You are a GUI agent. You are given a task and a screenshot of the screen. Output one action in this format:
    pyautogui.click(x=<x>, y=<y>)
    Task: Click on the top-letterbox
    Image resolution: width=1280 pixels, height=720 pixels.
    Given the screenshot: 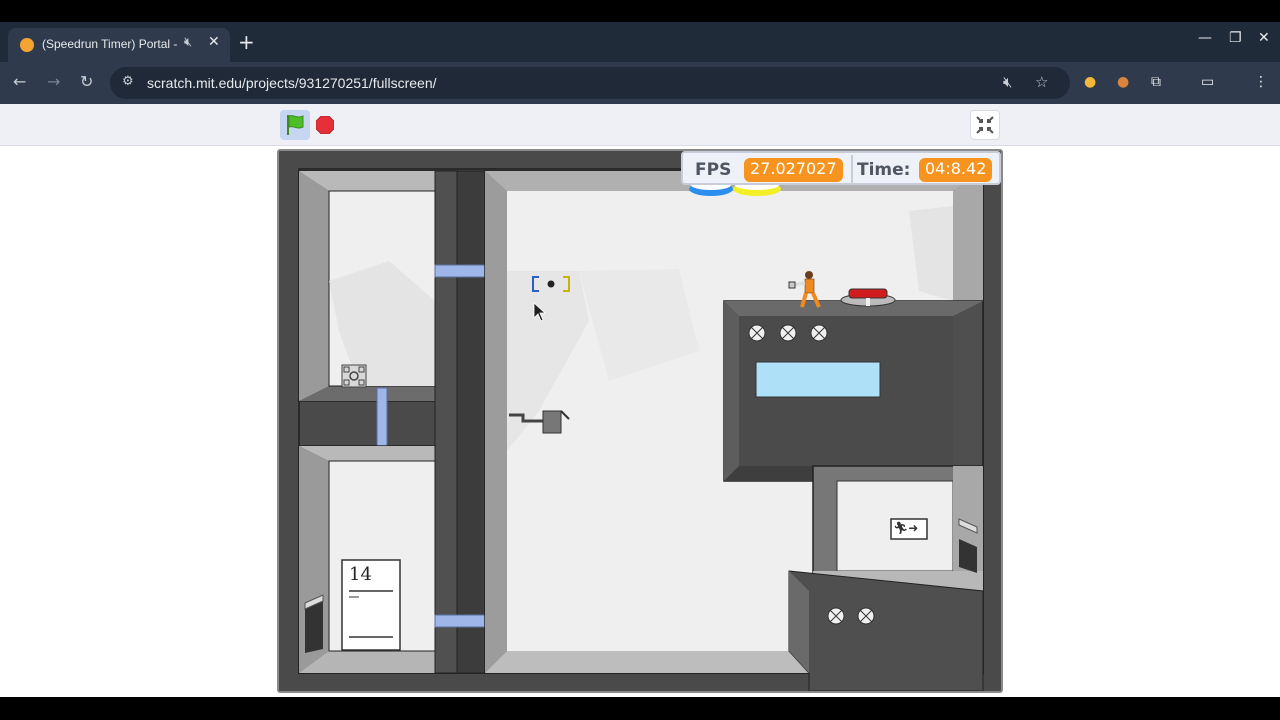 What is the action you would take?
    pyautogui.click(x=640, y=11)
    